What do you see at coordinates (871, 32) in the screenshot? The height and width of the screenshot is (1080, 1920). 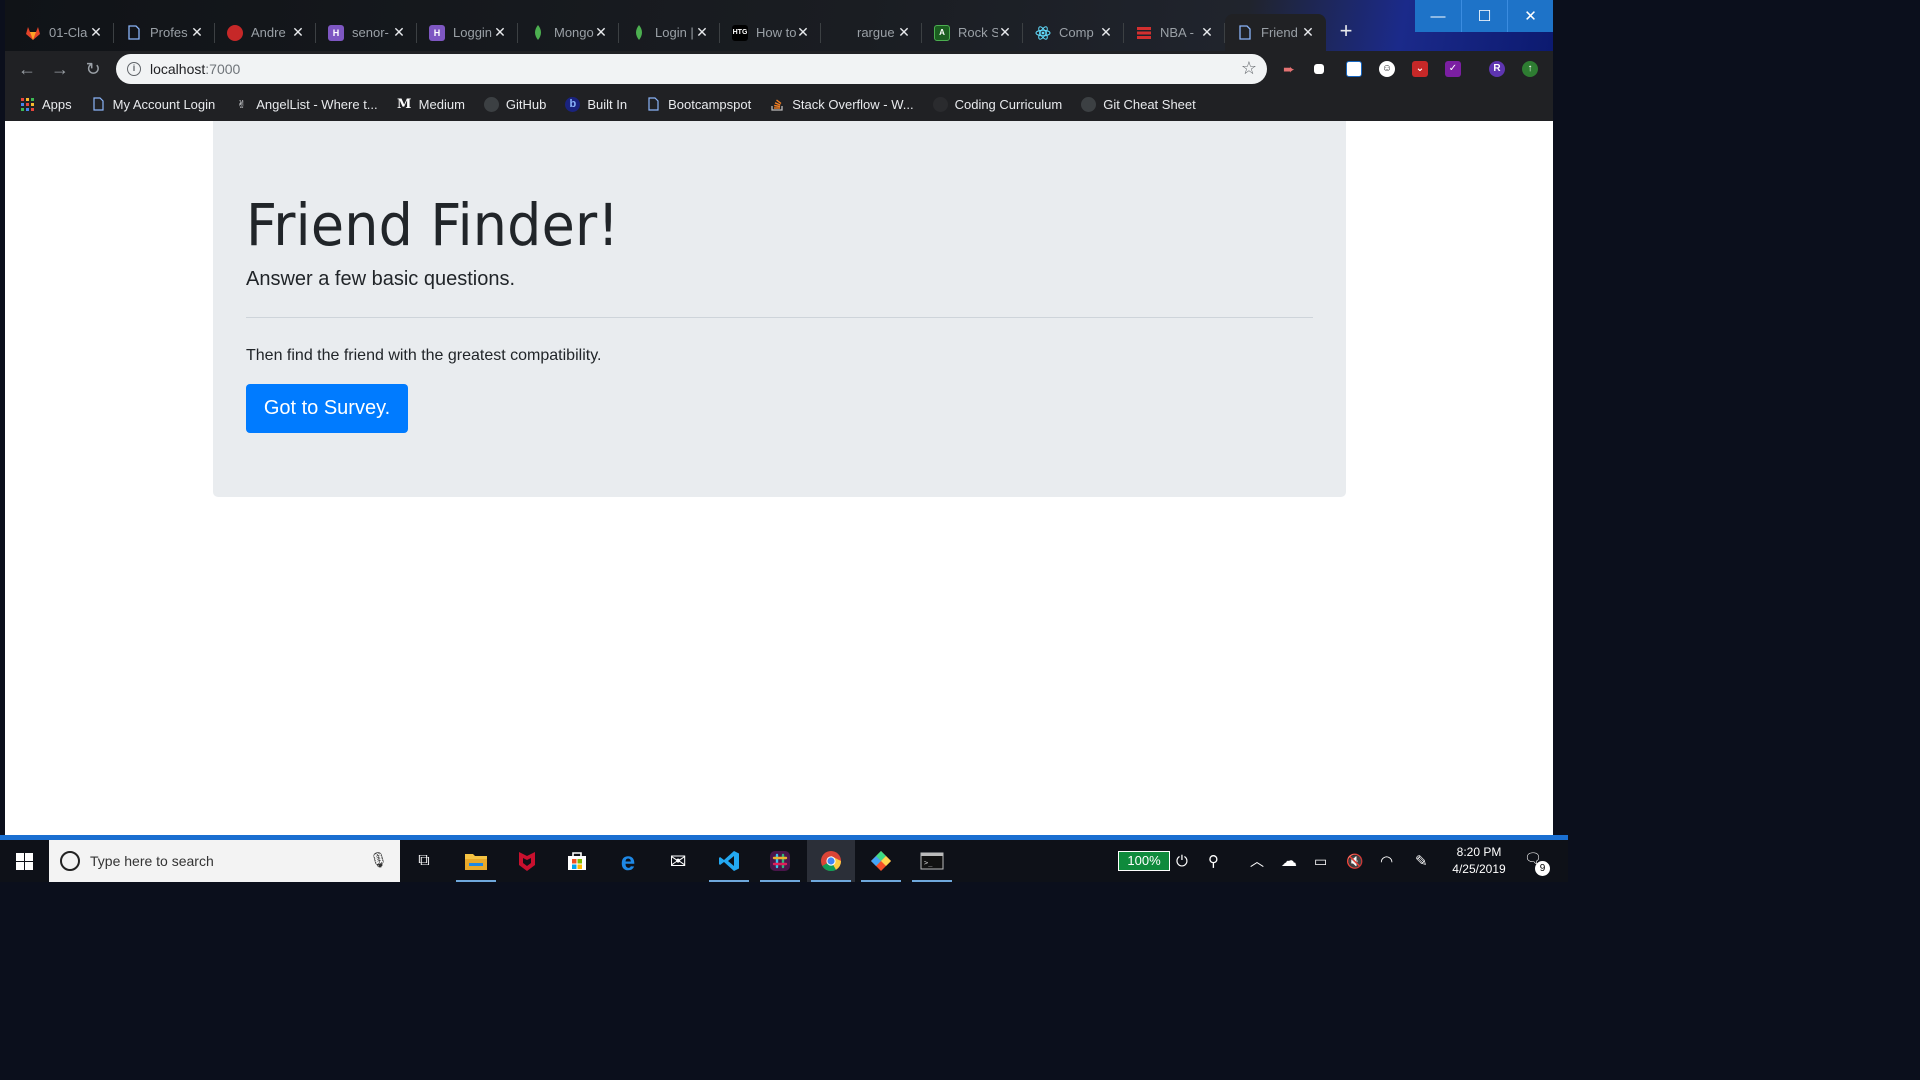 I see `tab: rargue ✕` at bounding box center [871, 32].